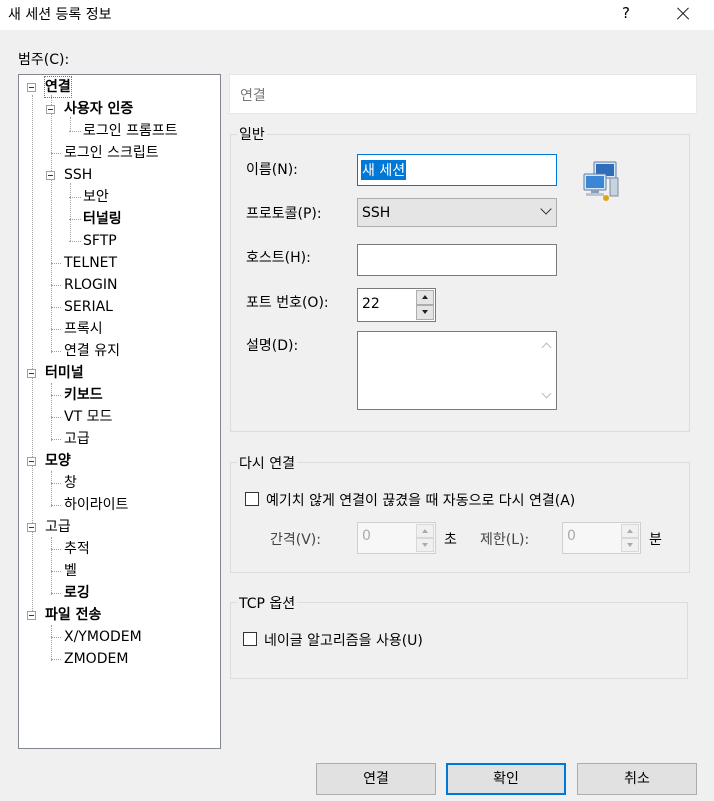 Image resolution: width=714 pixels, height=801 pixels. What do you see at coordinates (130, 131) in the screenshot?
I see `tree-item-login-prompt: 로그인 프롬프트` at bounding box center [130, 131].